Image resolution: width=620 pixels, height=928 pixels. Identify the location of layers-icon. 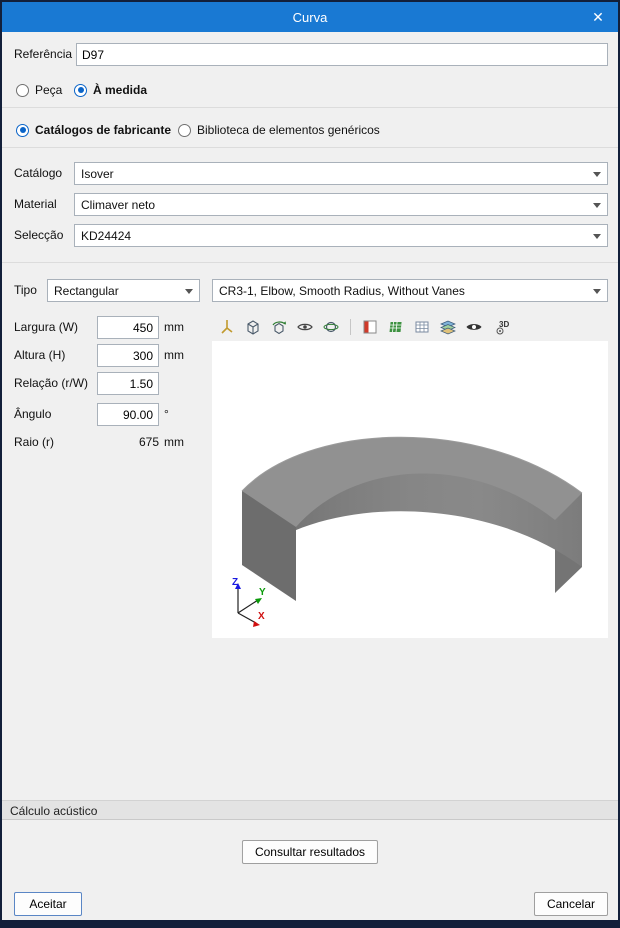
(448, 327).